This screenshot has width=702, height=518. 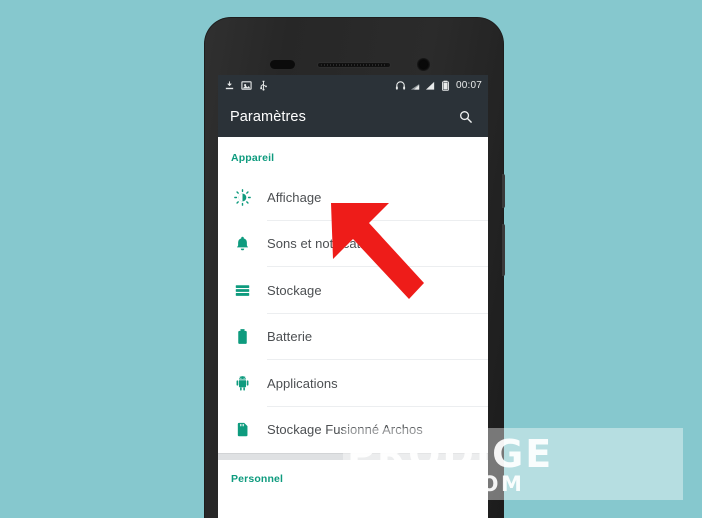 I want to click on search-button, so click(x=465, y=117).